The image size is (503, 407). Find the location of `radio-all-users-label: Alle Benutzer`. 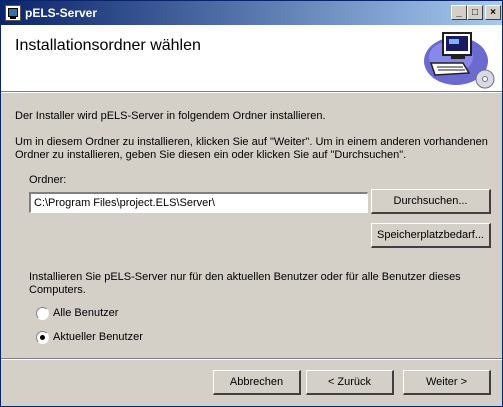

radio-all-users-label: Alle Benutzer is located at coordinates (85, 313).